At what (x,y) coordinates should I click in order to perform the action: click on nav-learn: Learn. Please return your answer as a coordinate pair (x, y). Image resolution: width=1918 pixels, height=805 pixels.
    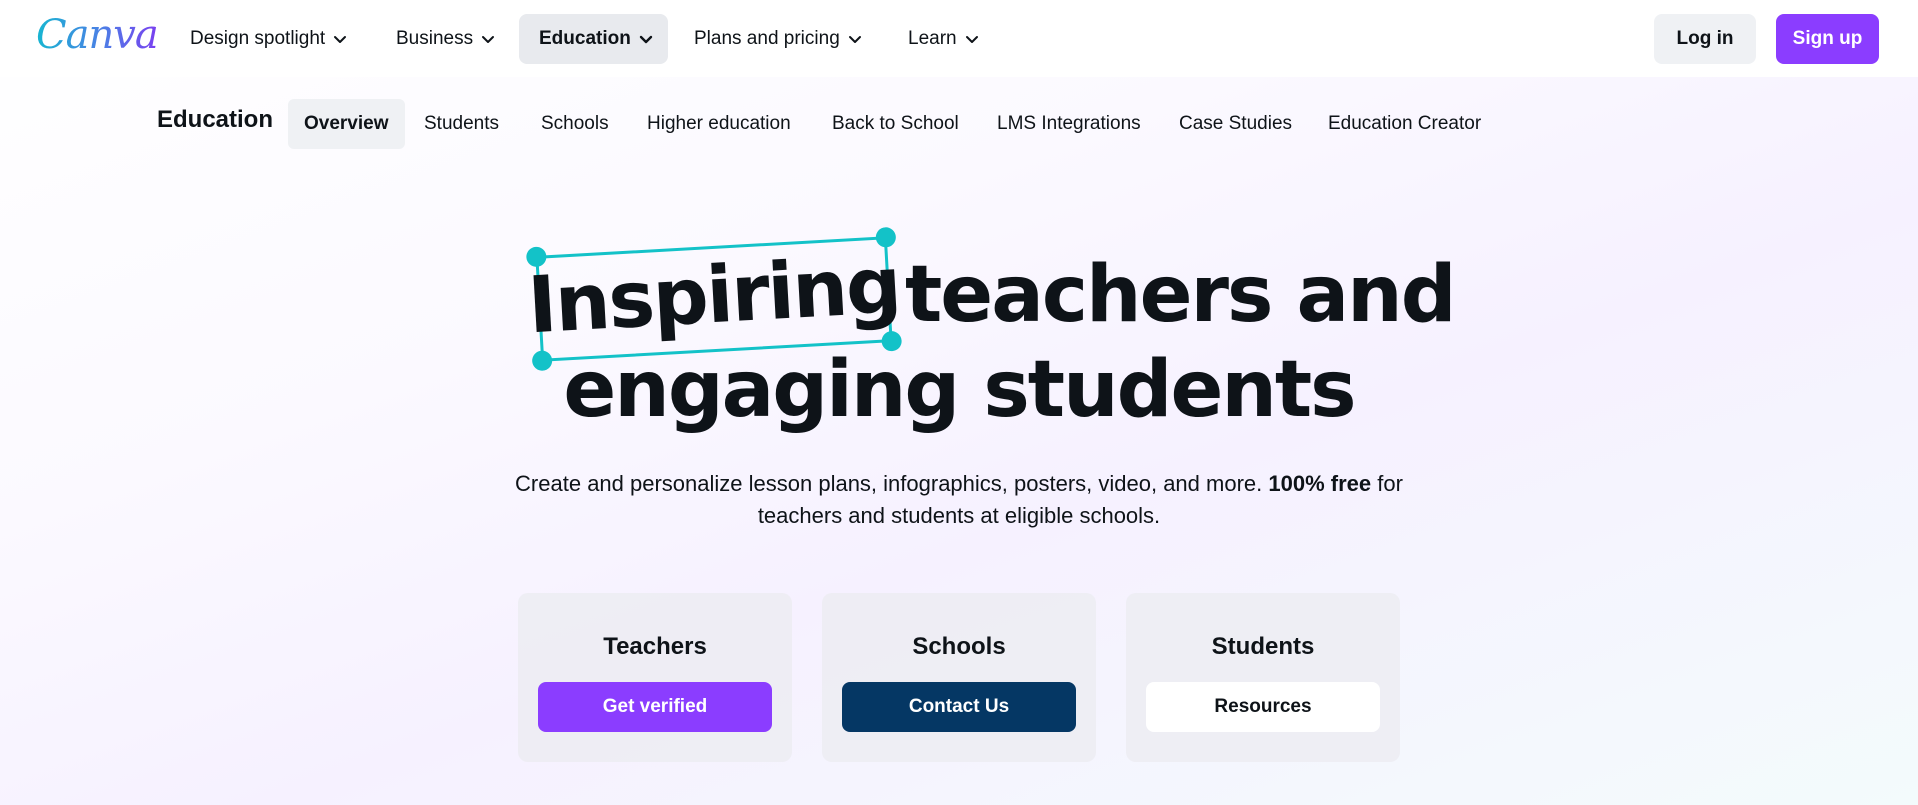
    Looking at the image, I should click on (943, 39).